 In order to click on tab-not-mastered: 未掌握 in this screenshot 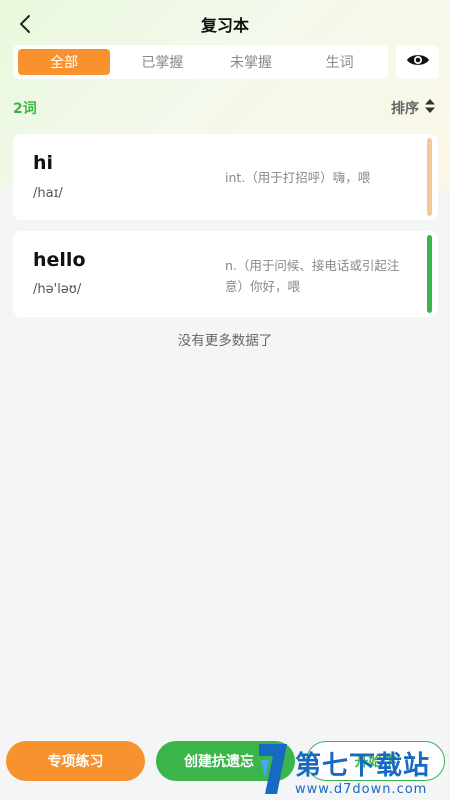, I will do `click(251, 62)`.